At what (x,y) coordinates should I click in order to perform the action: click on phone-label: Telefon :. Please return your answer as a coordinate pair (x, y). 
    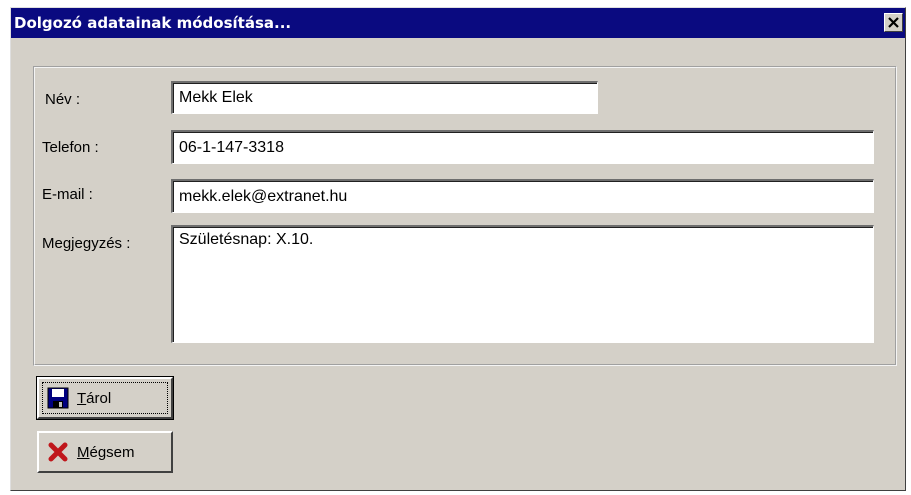
    Looking at the image, I should click on (70, 147).